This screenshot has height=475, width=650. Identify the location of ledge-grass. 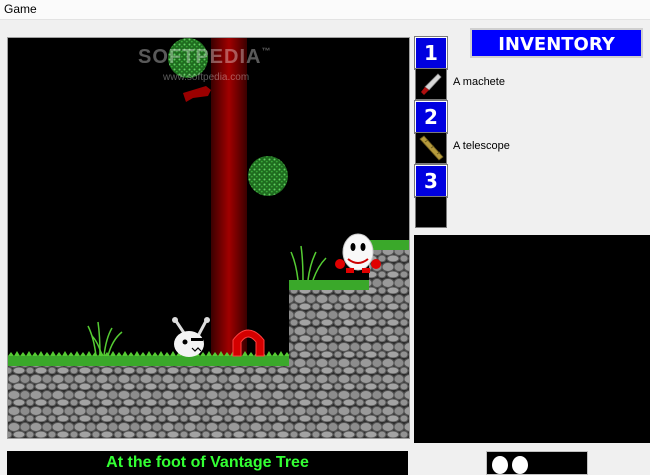
(329, 285).